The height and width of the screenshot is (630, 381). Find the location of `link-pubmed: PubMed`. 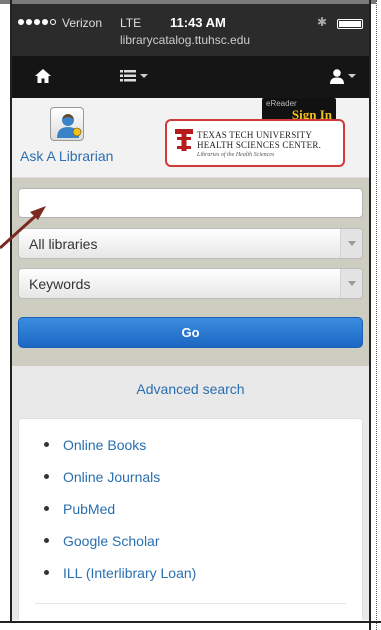

link-pubmed: PubMed is located at coordinates (190, 517).